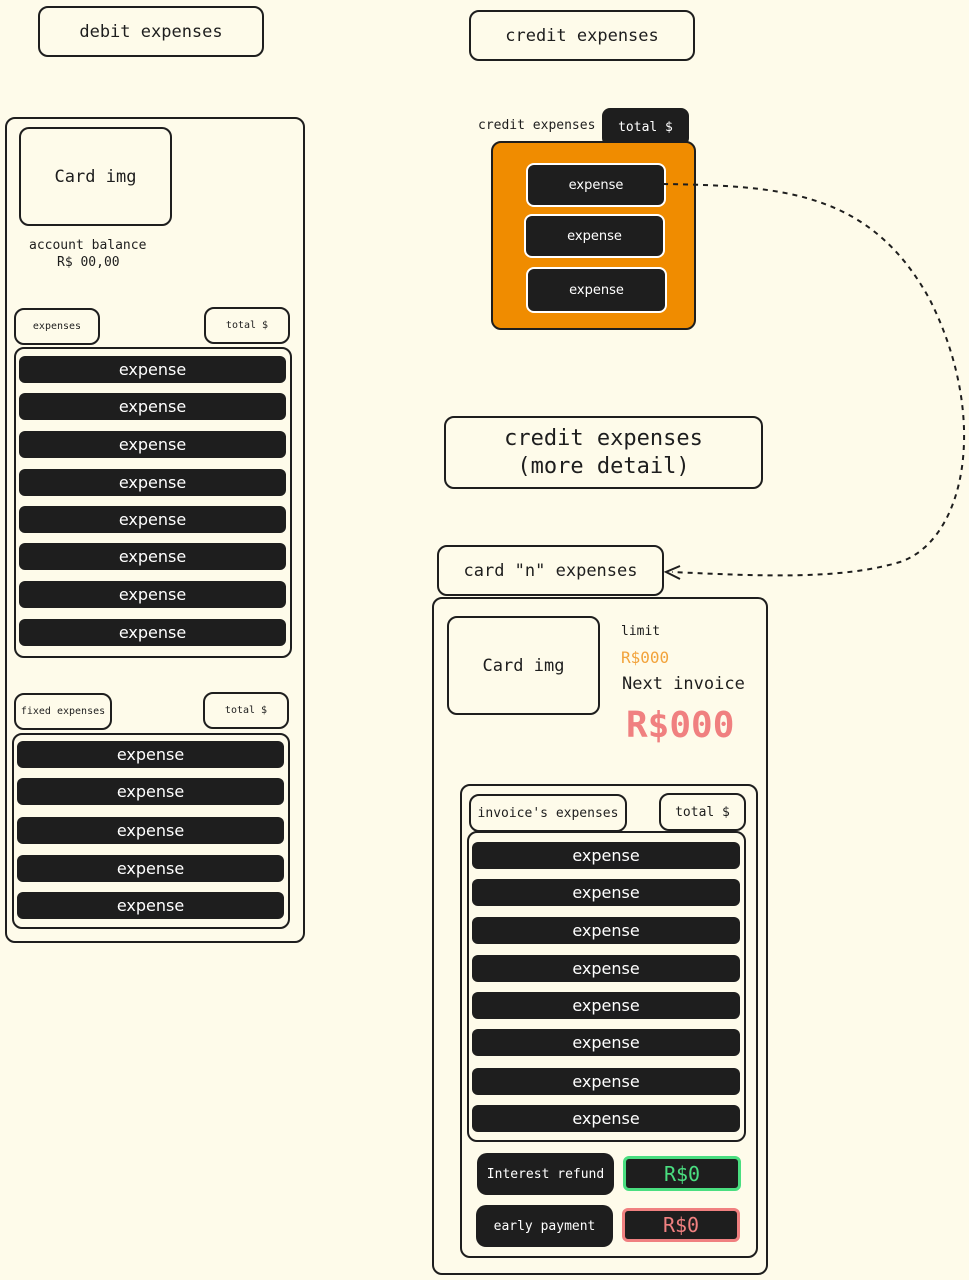 This screenshot has height=1280, width=969. I want to click on early-payment-value: R$0, so click(681, 1225).